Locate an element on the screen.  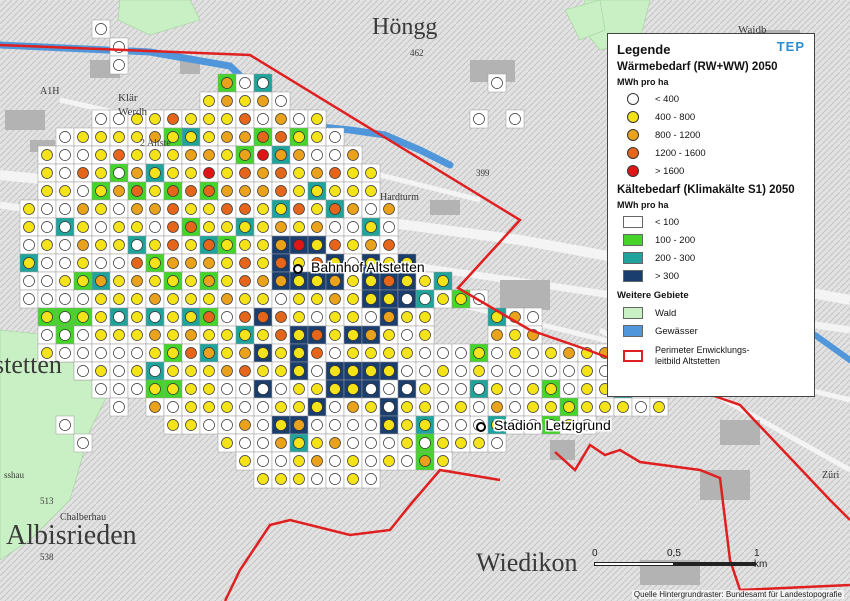
cool-label: 100 - 200 is located at coordinates (675, 240).